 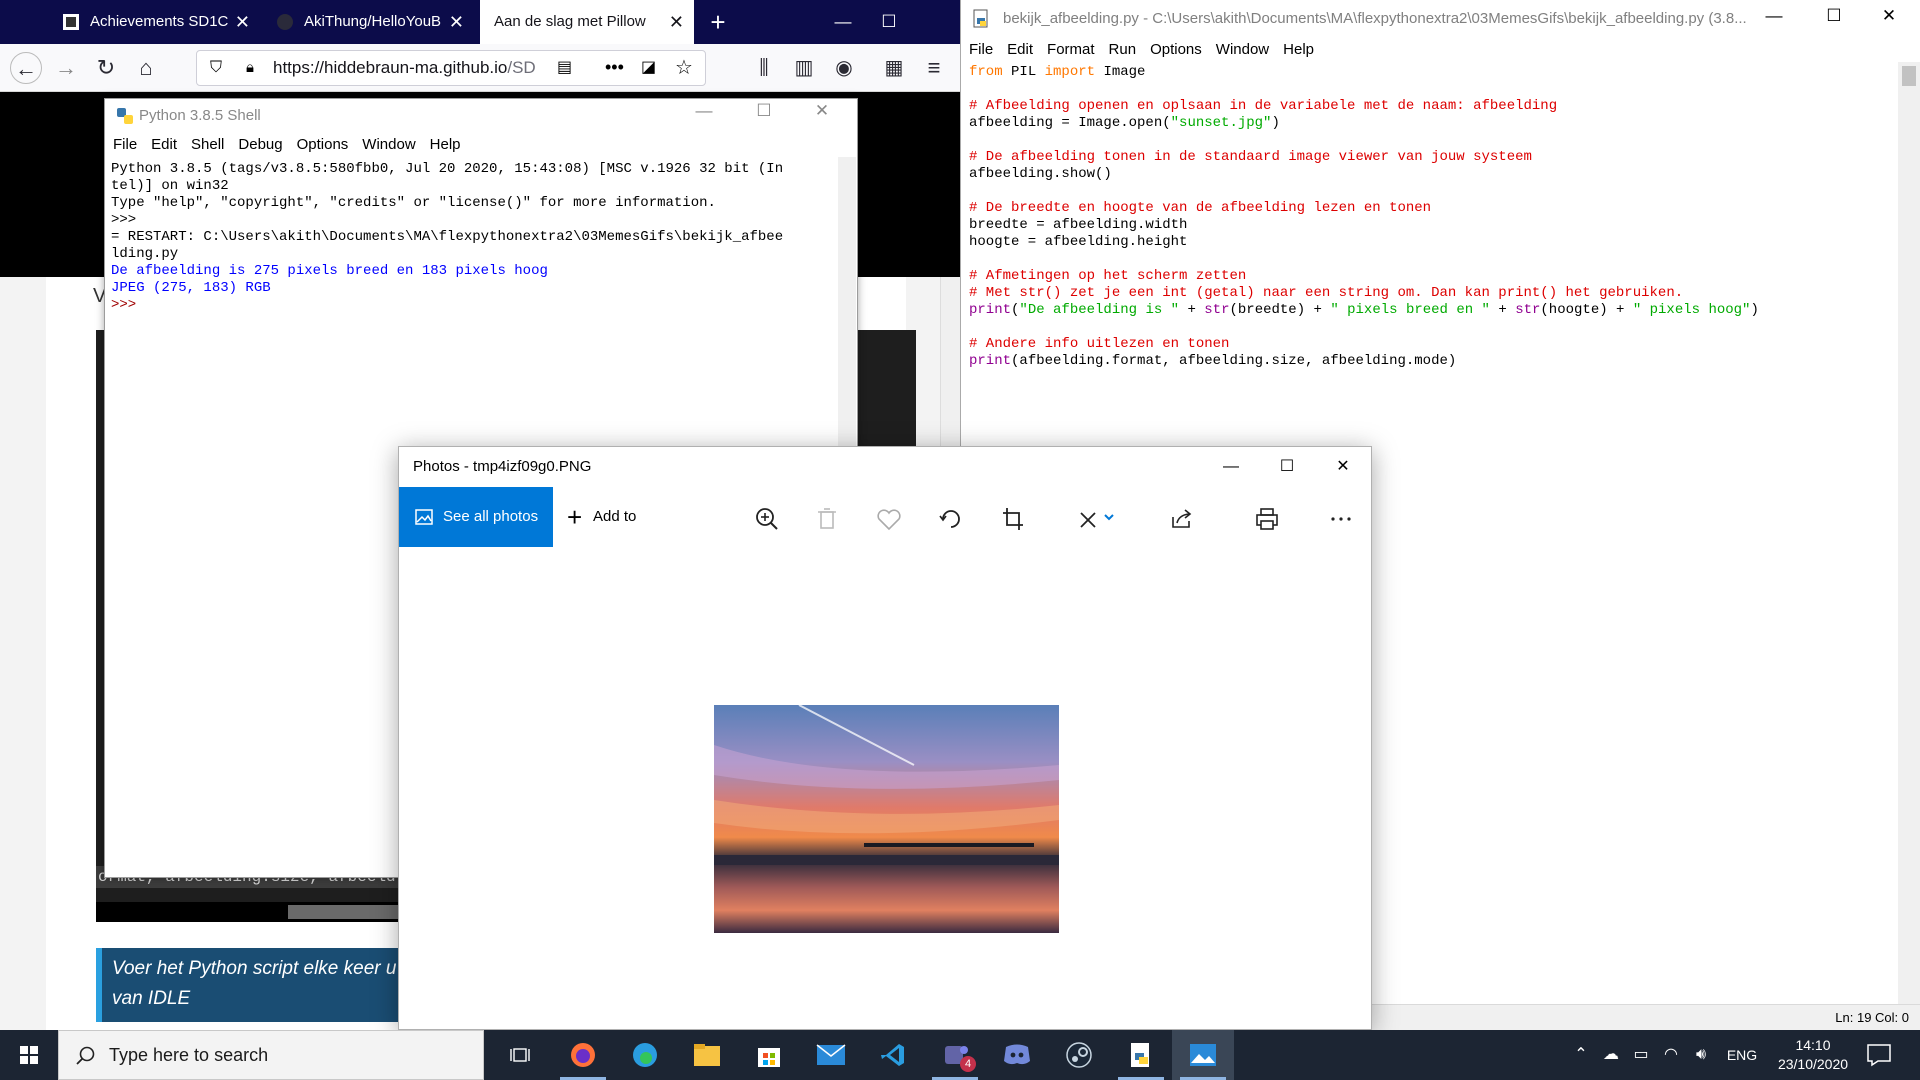 What do you see at coordinates (804, 68) in the screenshot?
I see `sidebar-icon: ▥` at bounding box center [804, 68].